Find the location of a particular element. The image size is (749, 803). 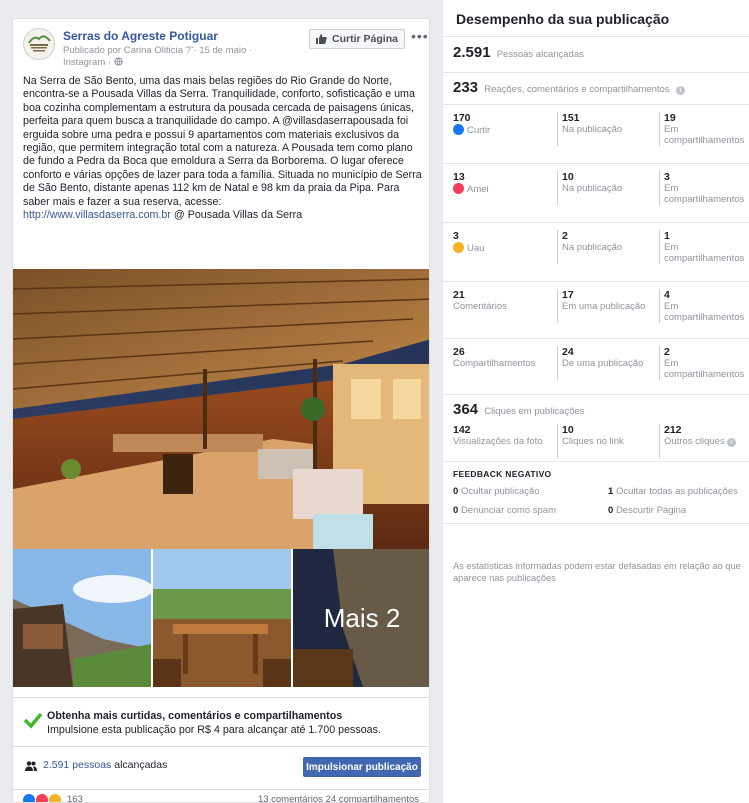

more-options-button: ••• is located at coordinates (420, 36).